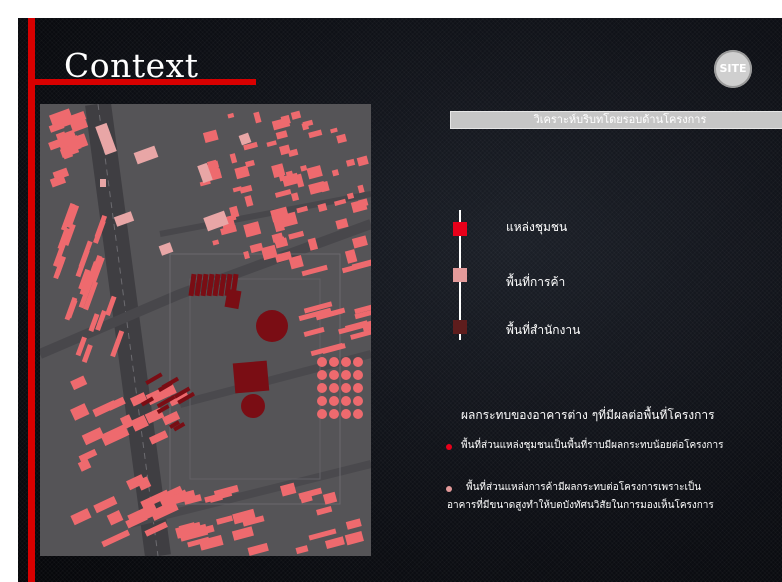 The width and height of the screenshot is (782, 582). Describe the element at coordinates (460, 327) in the screenshot. I see `legend-swatch-office` at that location.